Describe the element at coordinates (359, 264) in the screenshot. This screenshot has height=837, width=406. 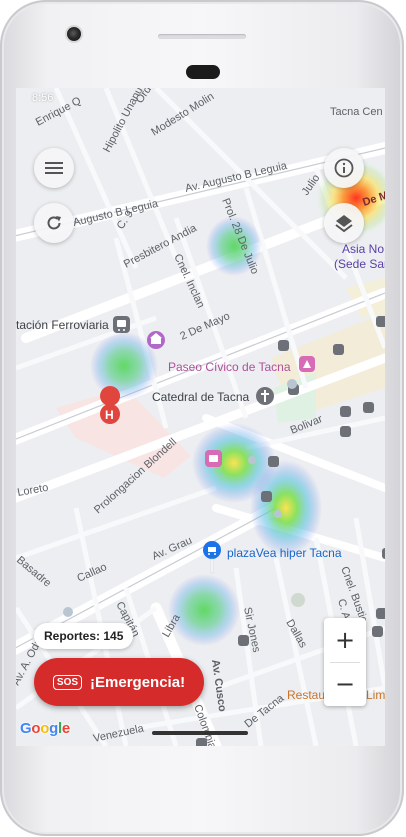
I see `place-label-sede: (Sede Sar` at that location.